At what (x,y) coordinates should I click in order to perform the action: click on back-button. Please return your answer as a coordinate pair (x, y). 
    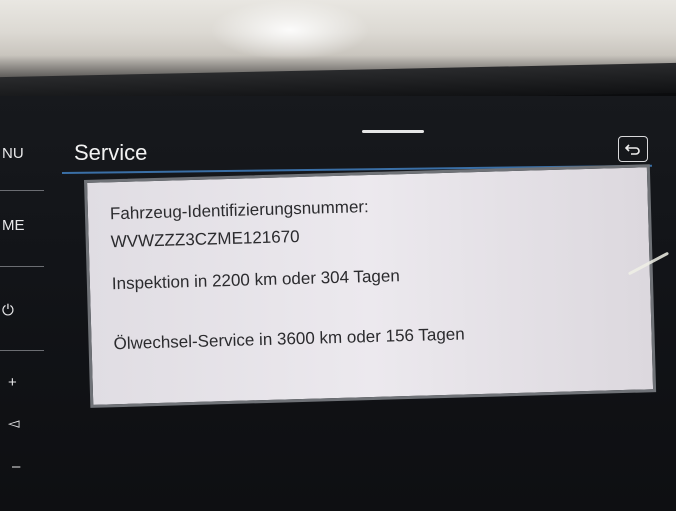
    Looking at the image, I should click on (633, 149).